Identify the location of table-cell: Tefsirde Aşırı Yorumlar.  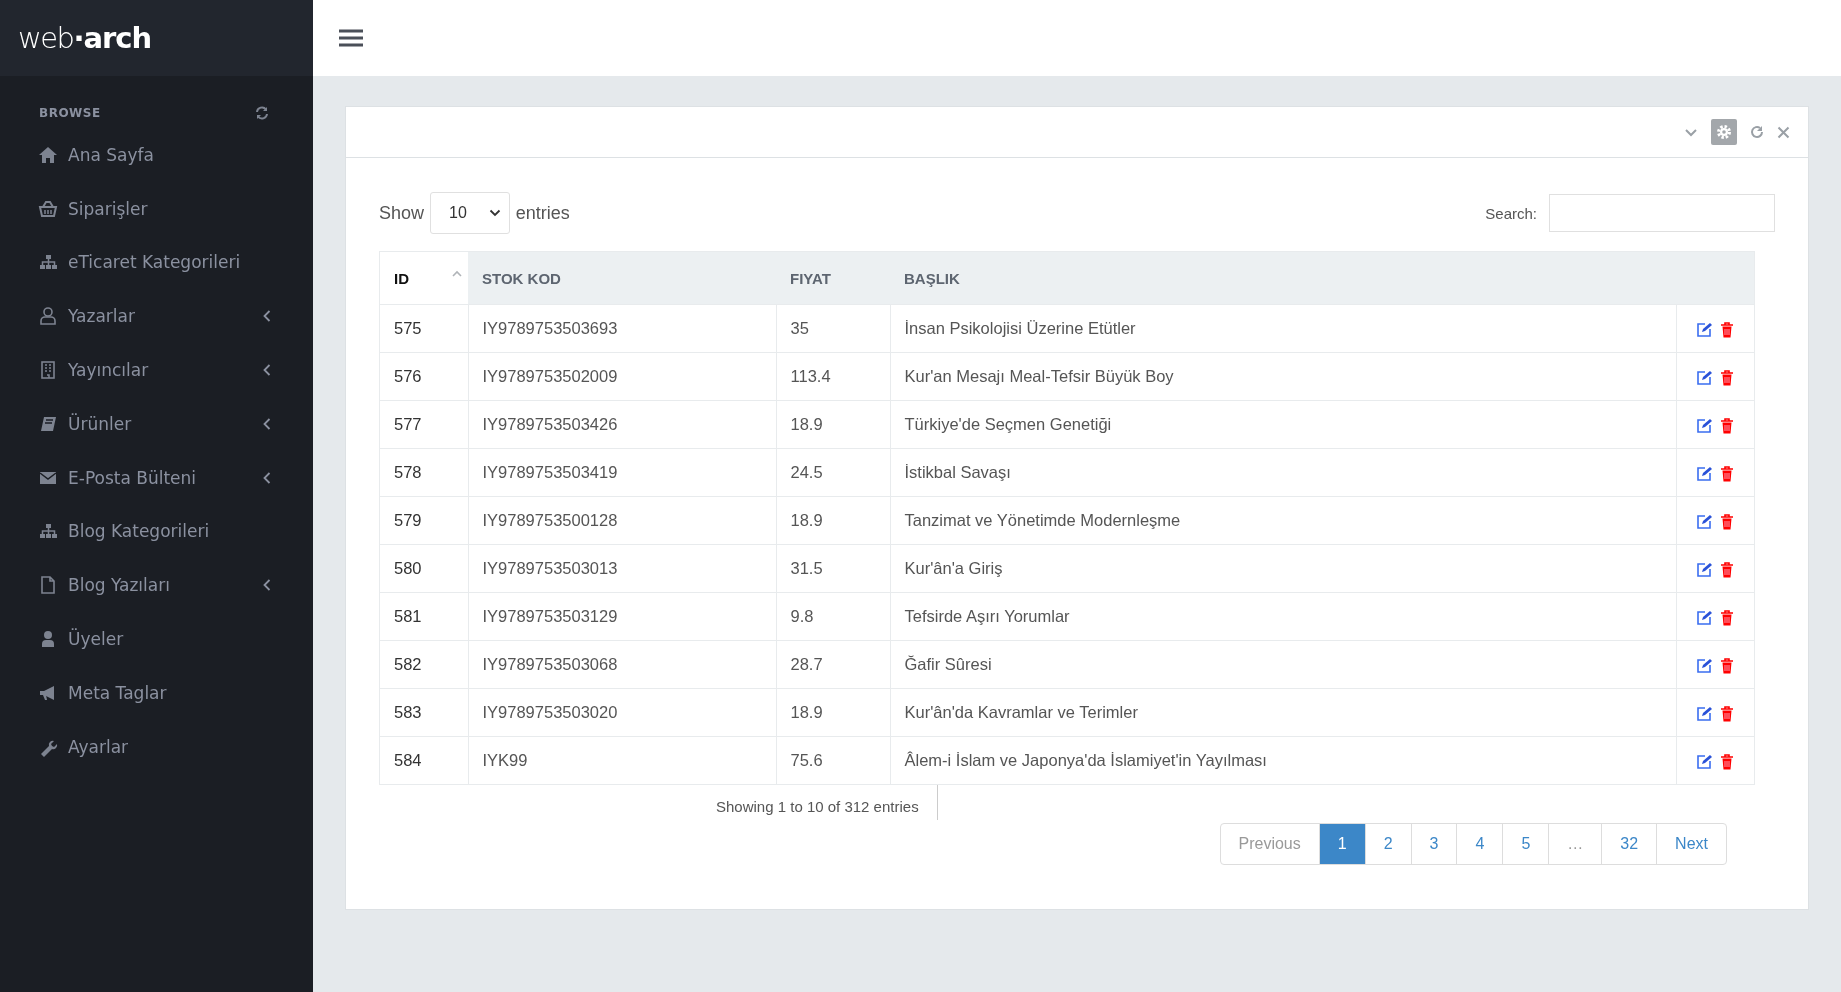
(1283, 616).